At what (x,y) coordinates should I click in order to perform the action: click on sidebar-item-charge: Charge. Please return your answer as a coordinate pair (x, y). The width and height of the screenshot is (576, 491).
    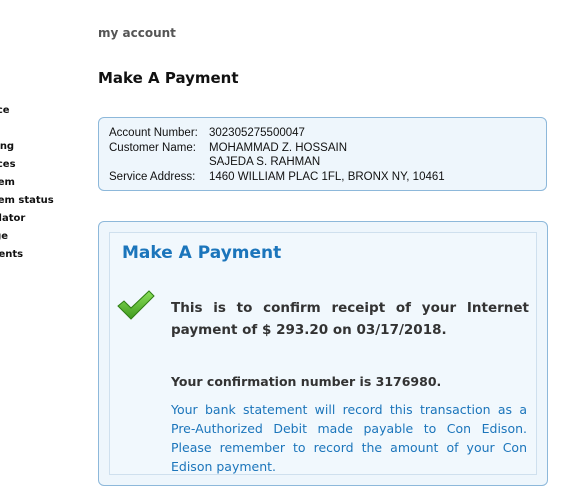
    Looking at the image, I should click on (4, 236).